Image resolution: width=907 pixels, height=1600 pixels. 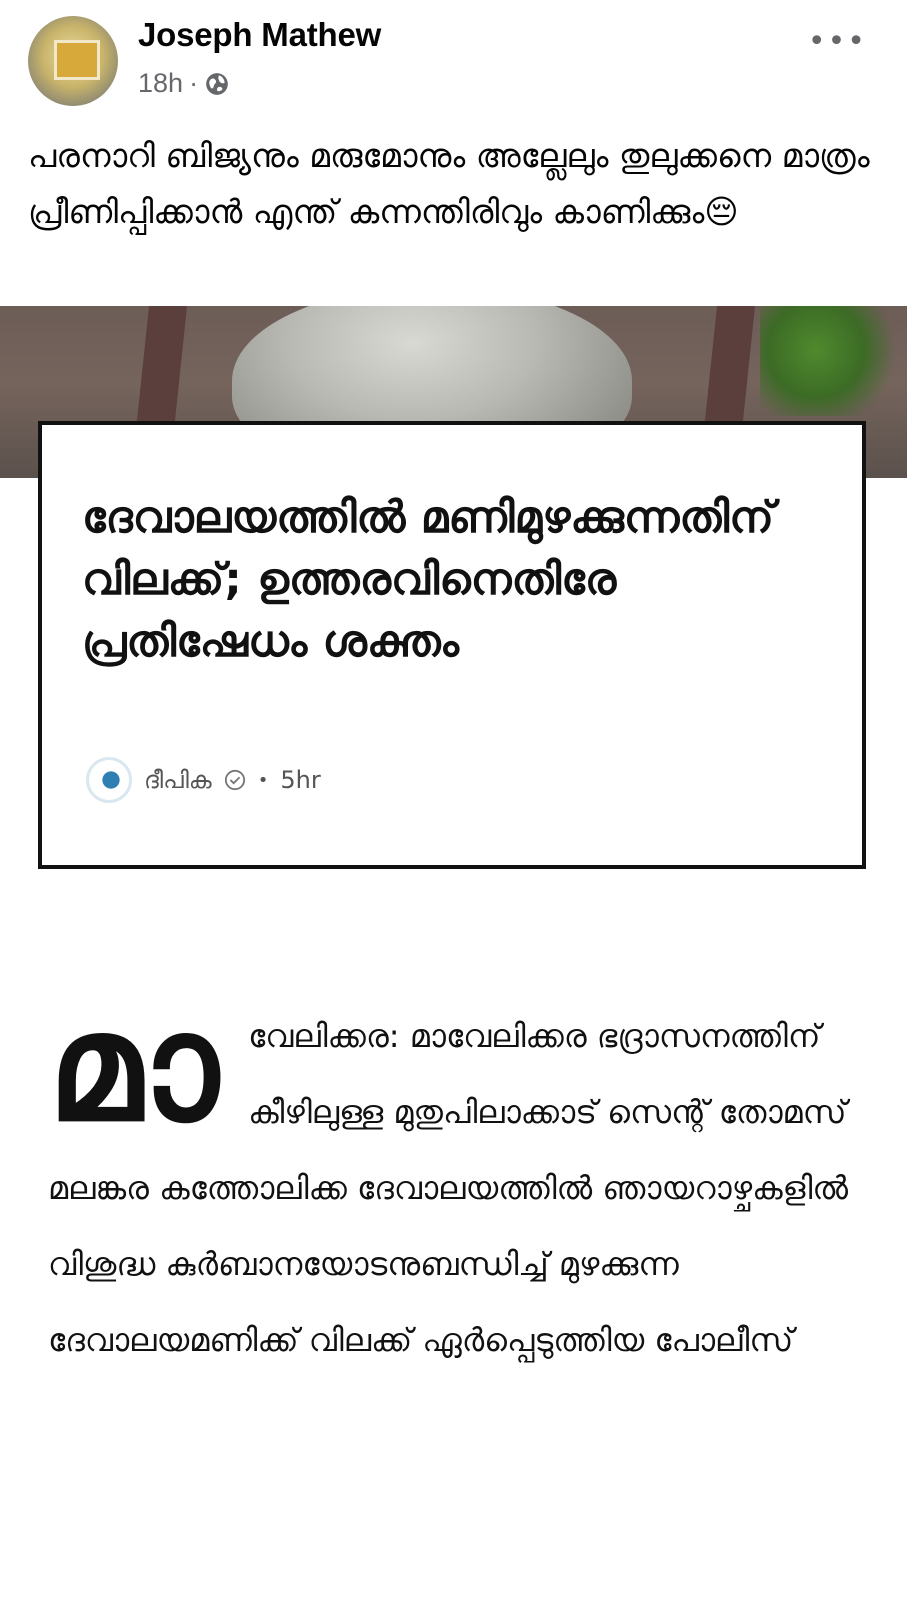 What do you see at coordinates (259, 35) in the screenshot?
I see `author-name: Joseph Mathew` at bounding box center [259, 35].